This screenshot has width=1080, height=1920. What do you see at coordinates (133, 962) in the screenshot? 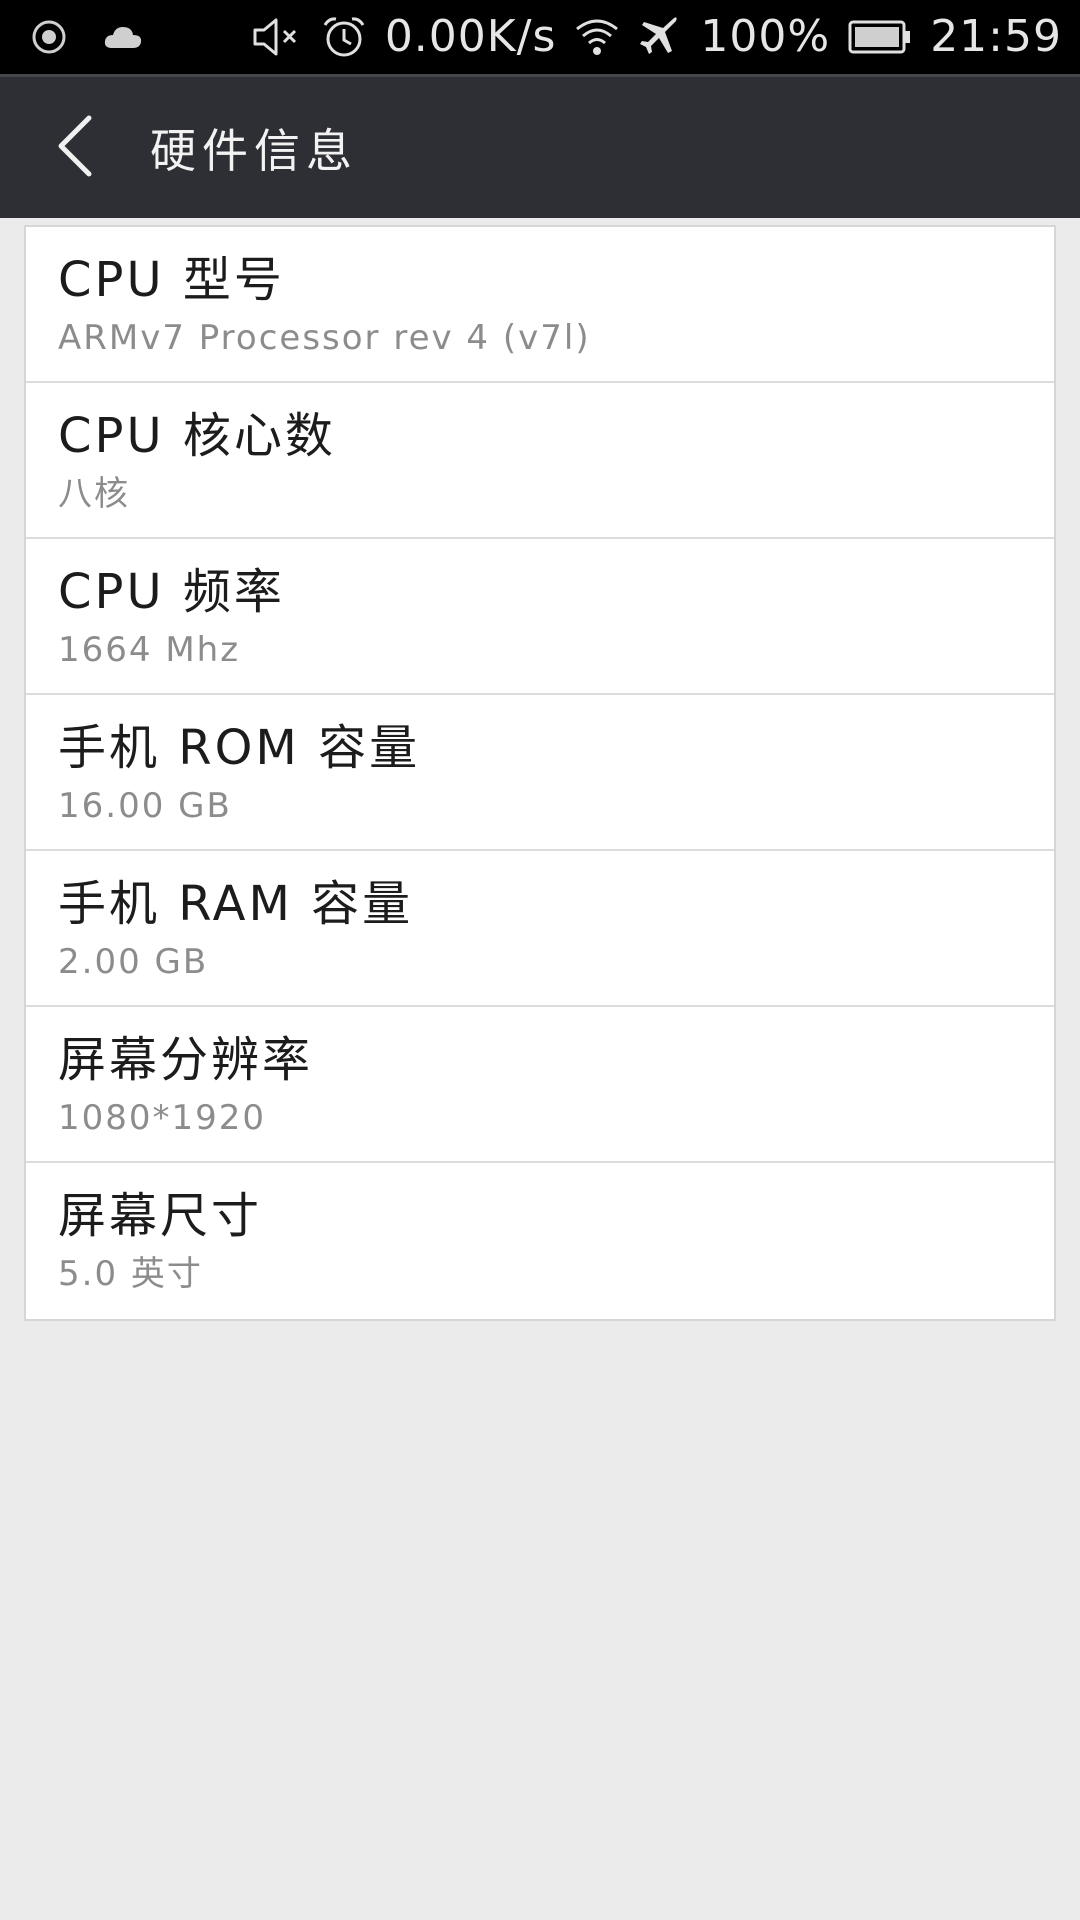
I see `item-value: 2.00 GB` at bounding box center [133, 962].